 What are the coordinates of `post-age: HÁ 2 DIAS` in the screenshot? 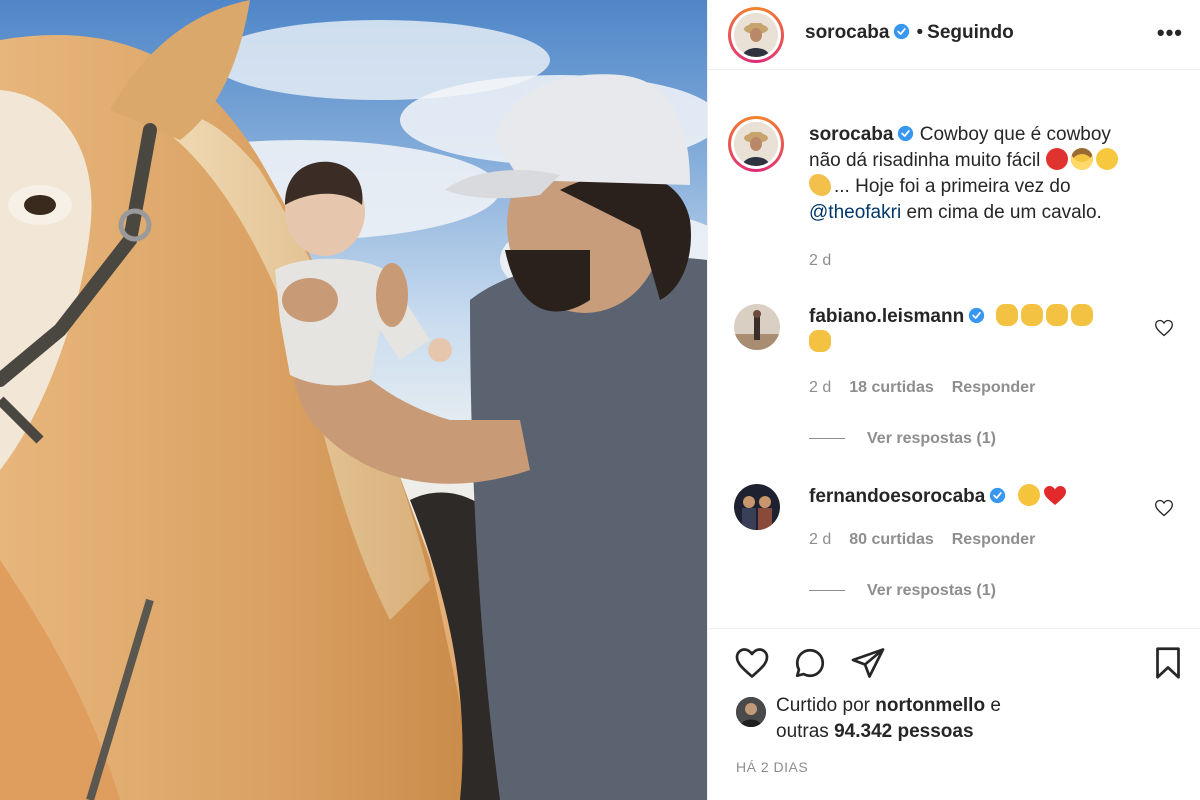 It's located at (772, 767).